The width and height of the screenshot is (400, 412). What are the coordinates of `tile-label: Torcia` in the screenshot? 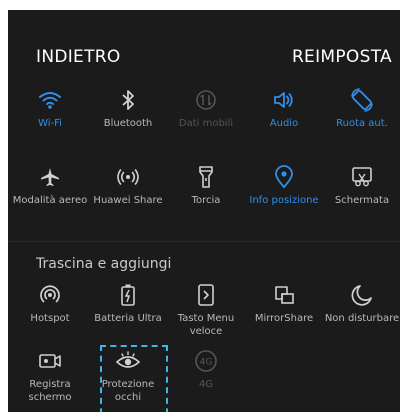 It's located at (206, 200).